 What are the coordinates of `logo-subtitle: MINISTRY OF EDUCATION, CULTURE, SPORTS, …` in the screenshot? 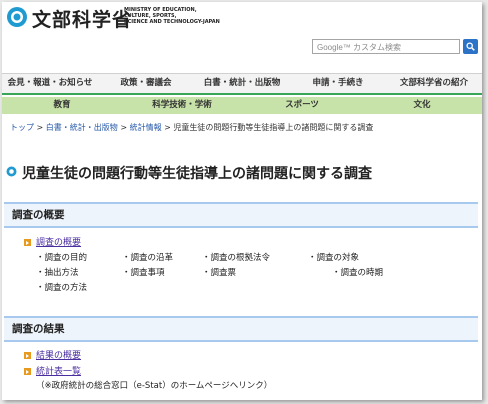 It's located at (172, 16).